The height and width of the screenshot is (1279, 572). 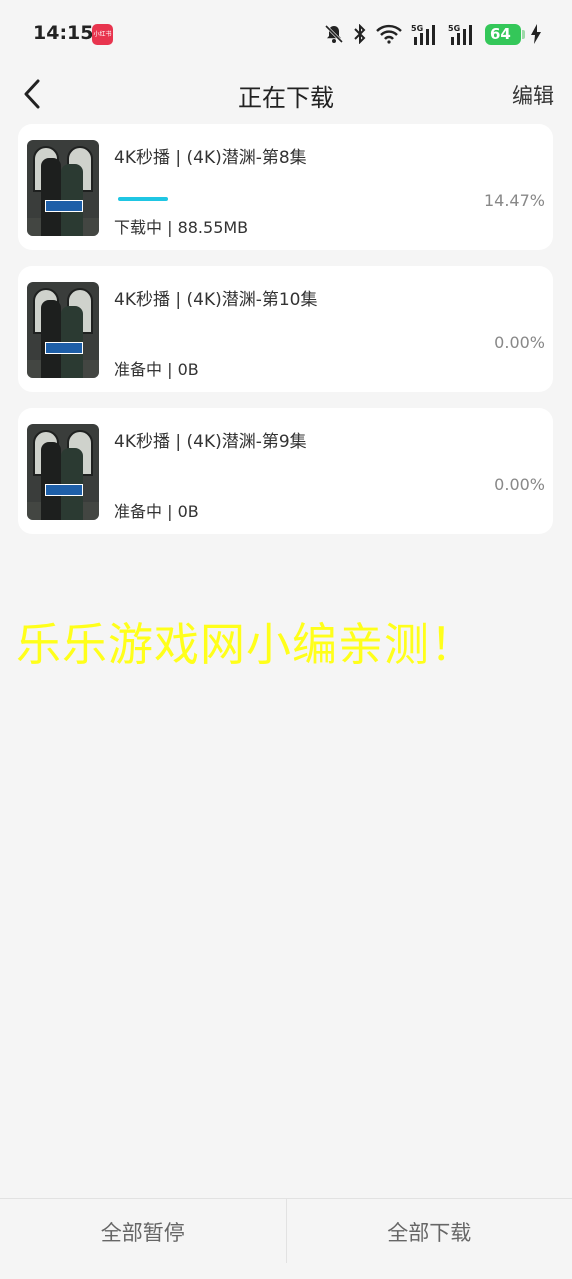 I want to click on progress-bar, so click(x=143, y=199).